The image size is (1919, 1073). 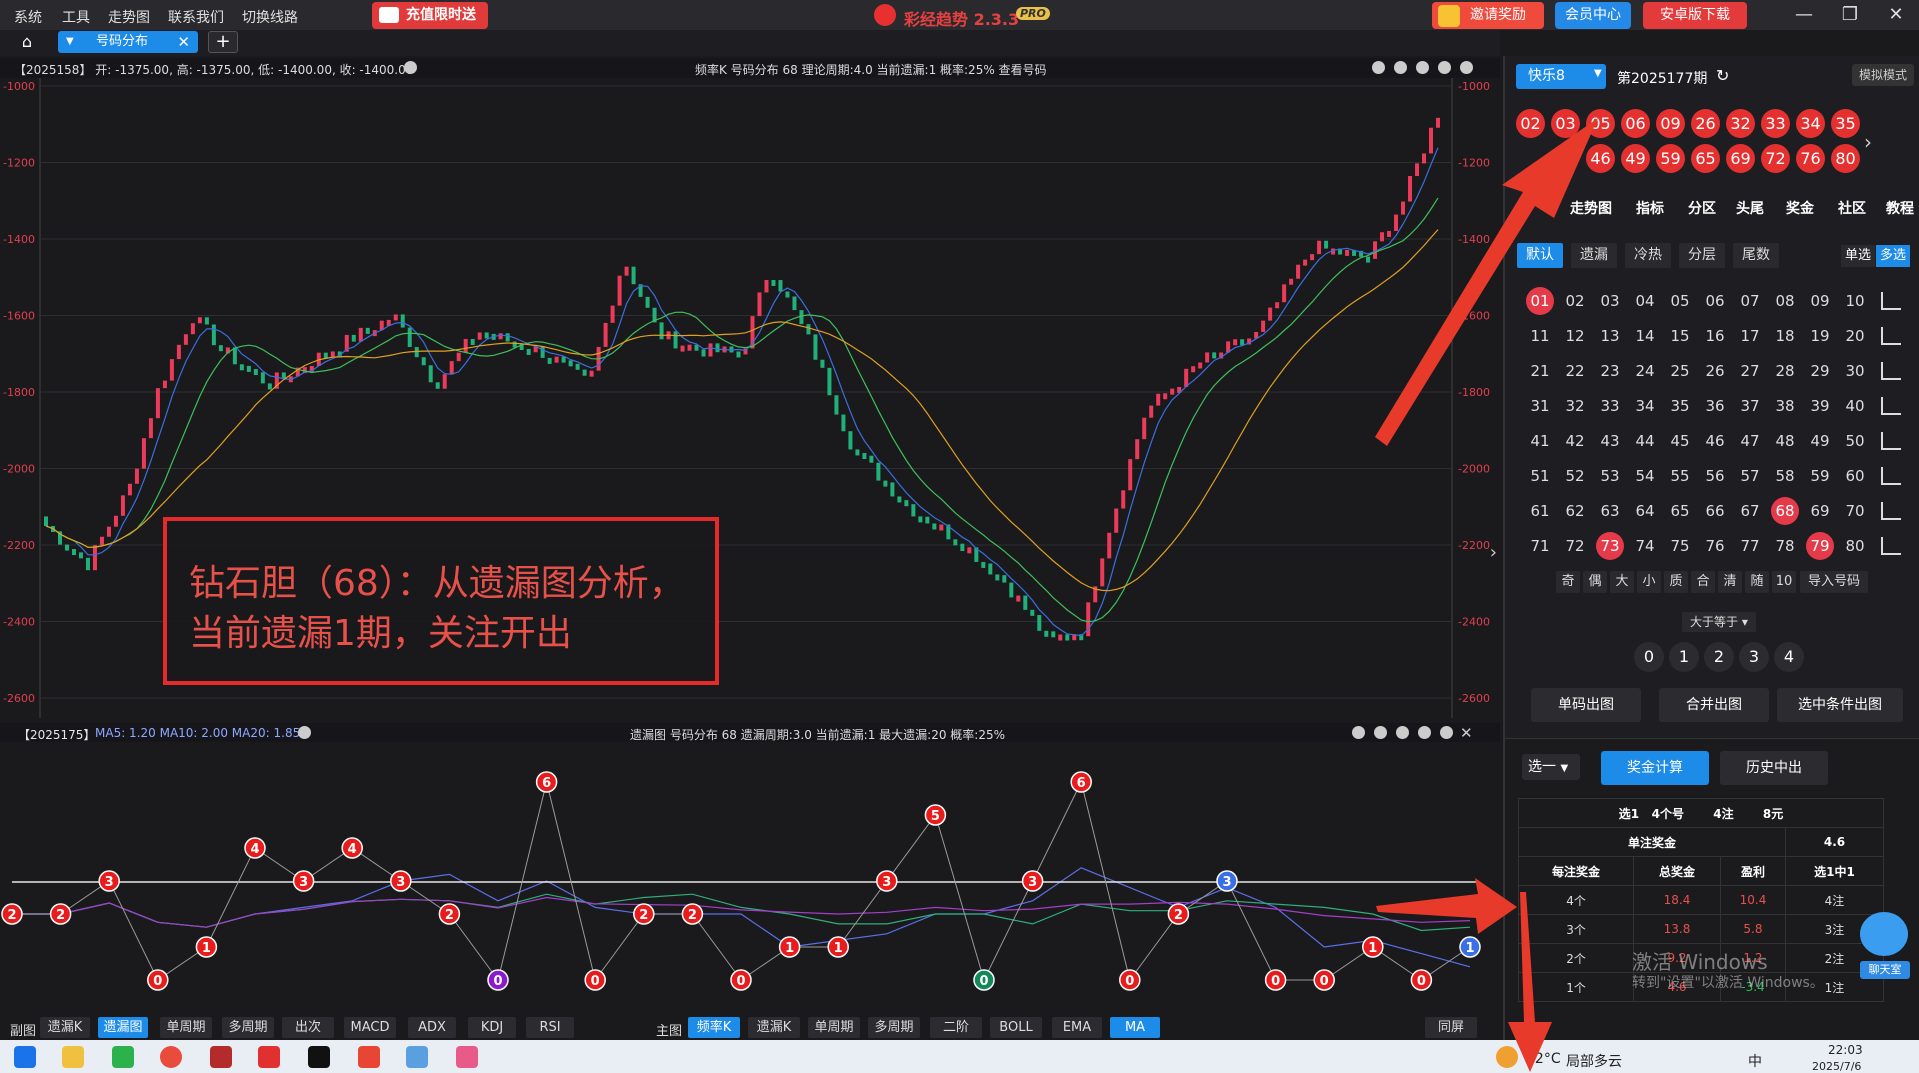 I want to click on sub-indicator-button: ADX, so click(x=432, y=1027).